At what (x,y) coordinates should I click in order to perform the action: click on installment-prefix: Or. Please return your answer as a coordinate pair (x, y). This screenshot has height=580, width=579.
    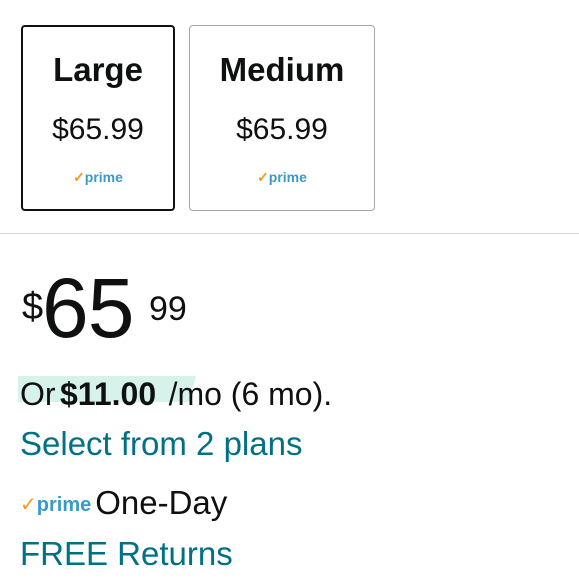
    Looking at the image, I should click on (38, 394).